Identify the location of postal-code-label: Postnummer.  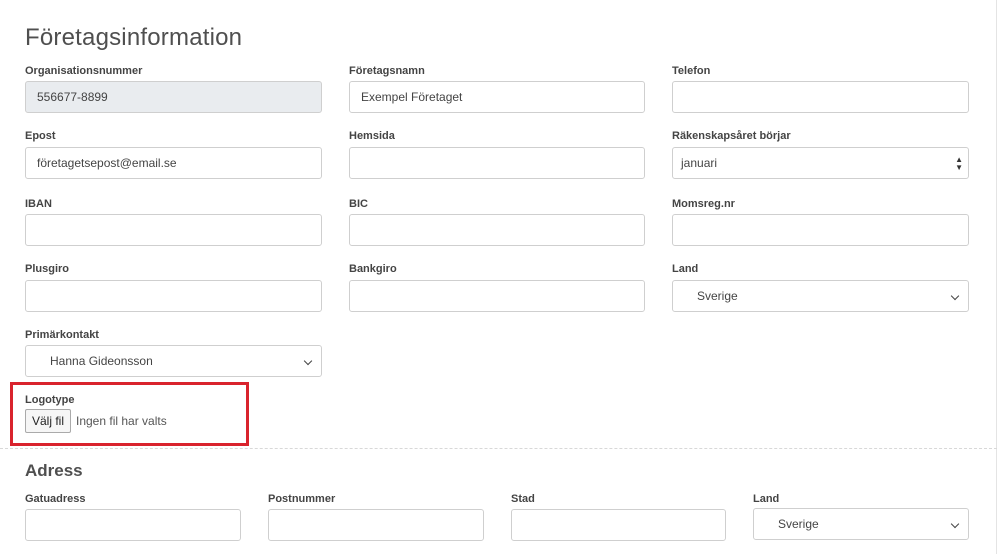
(302, 499).